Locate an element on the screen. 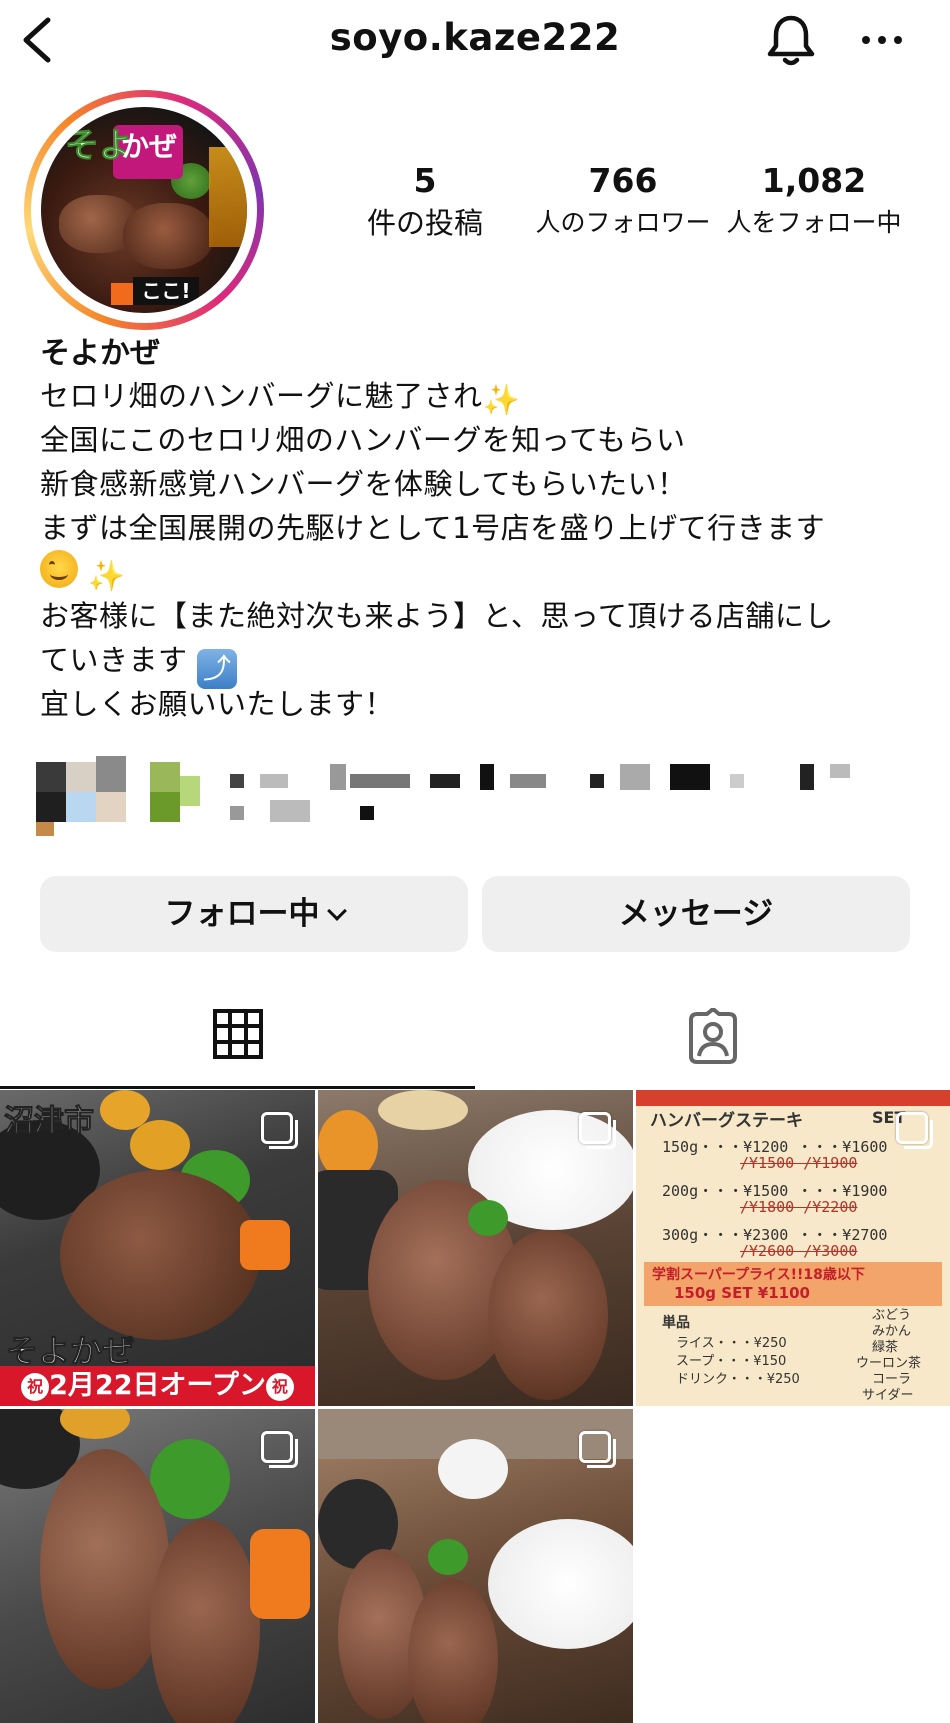 Image resolution: width=950 pixels, height=1723 pixels. opening-banner: 祝 2月22日オープン祝 is located at coordinates (157, 1386).